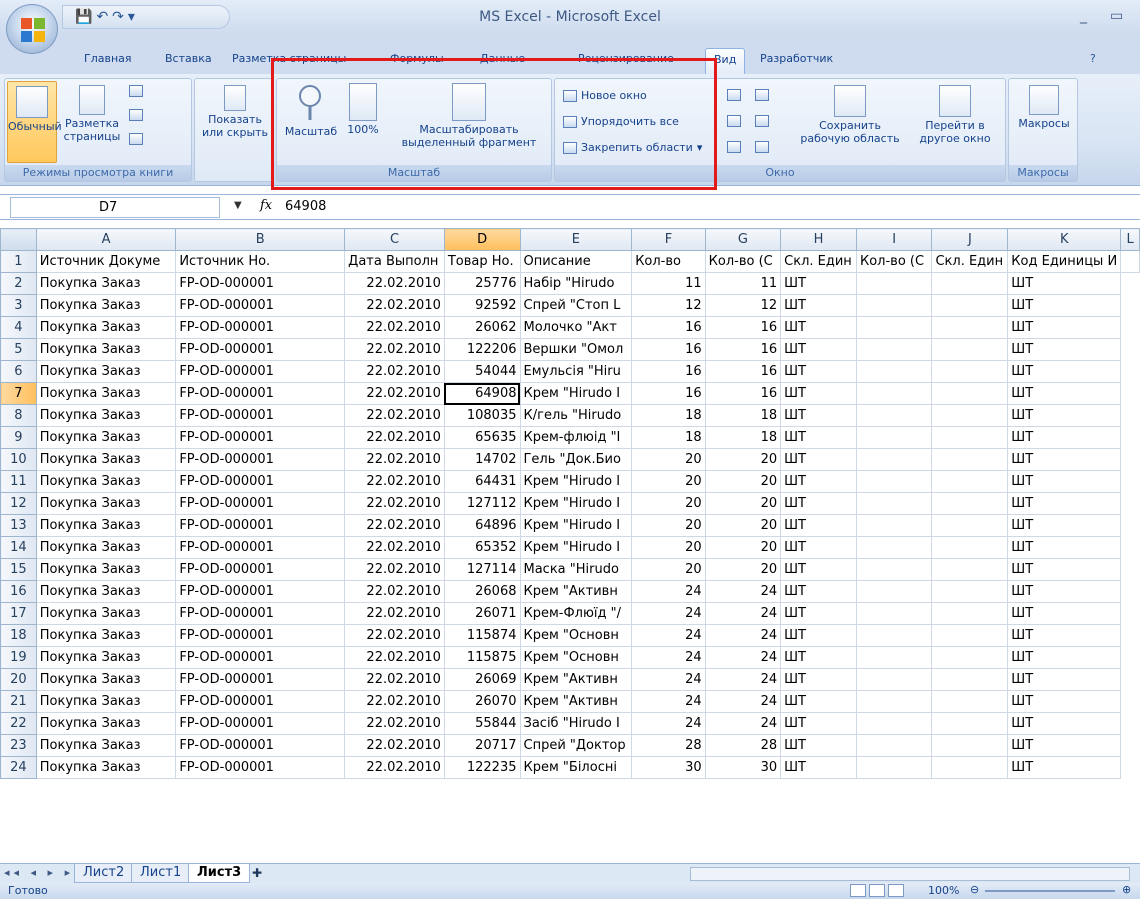  What do you see at coordinates (260, 261) in the screenshot?
I see `header-cell: Источник Но.` at bounding box center [260, 261].